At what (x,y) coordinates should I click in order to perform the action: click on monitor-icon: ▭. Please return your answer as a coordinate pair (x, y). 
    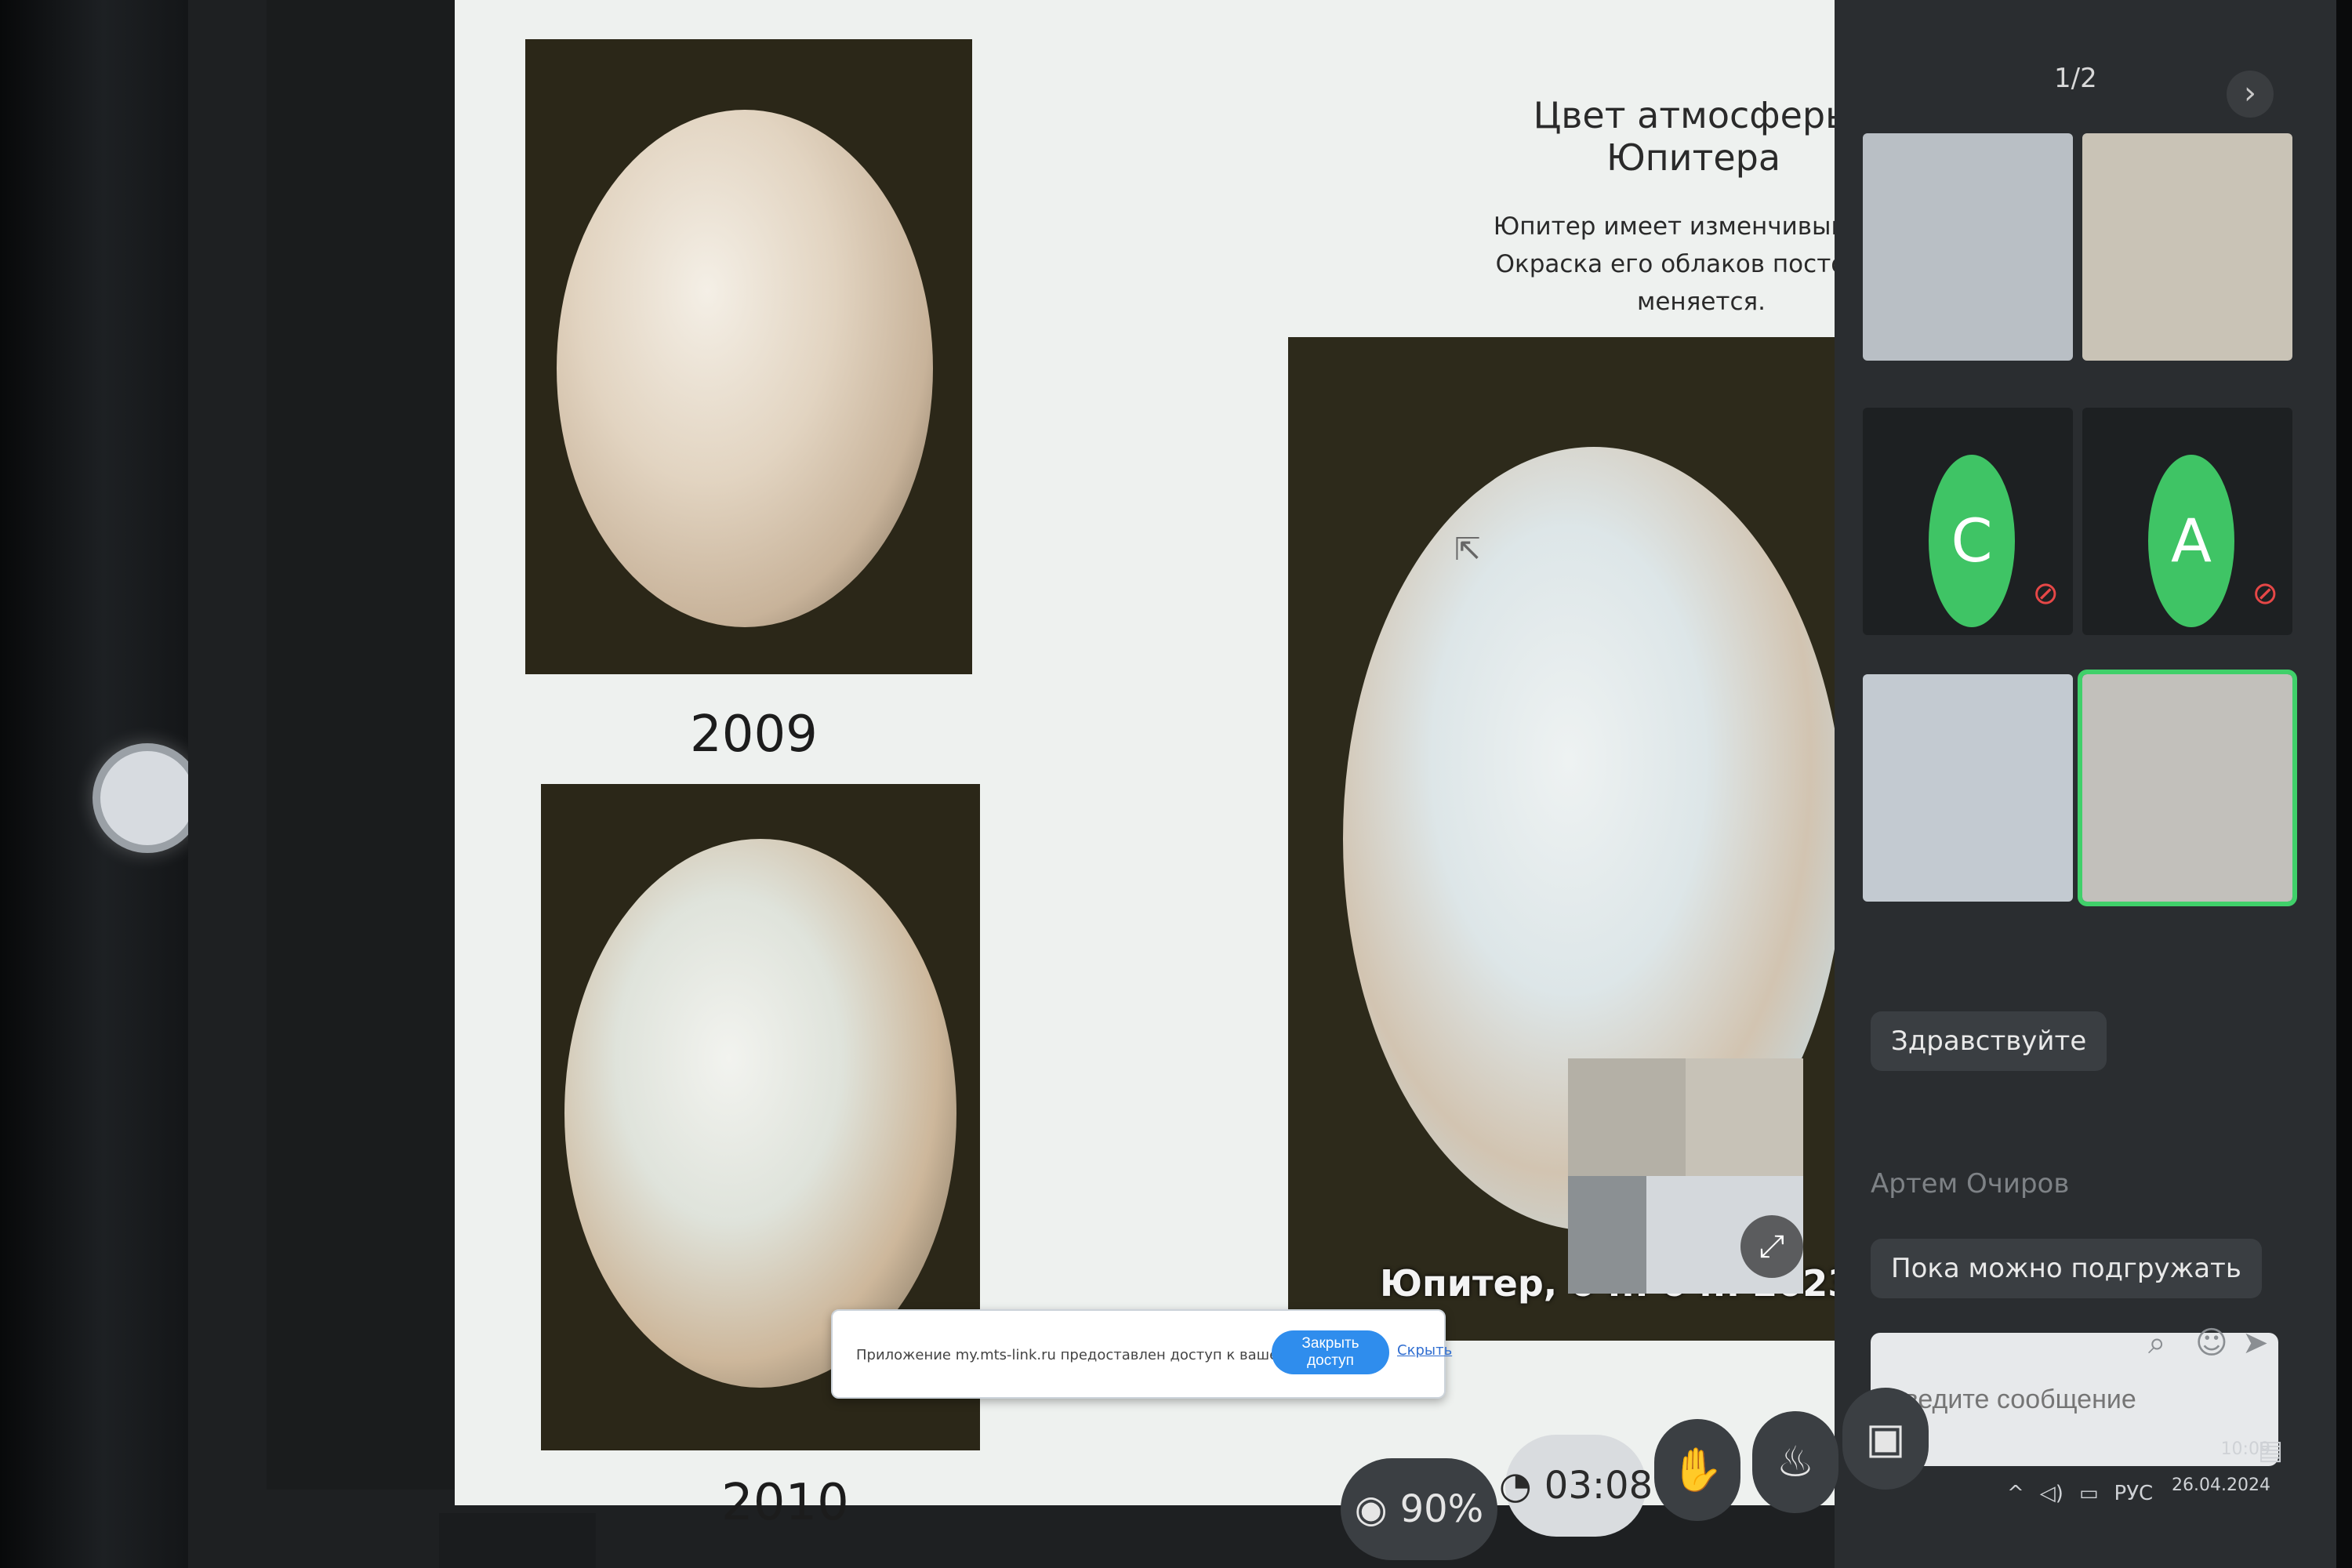
    Looking at the image, I should click on (2089, 1493).